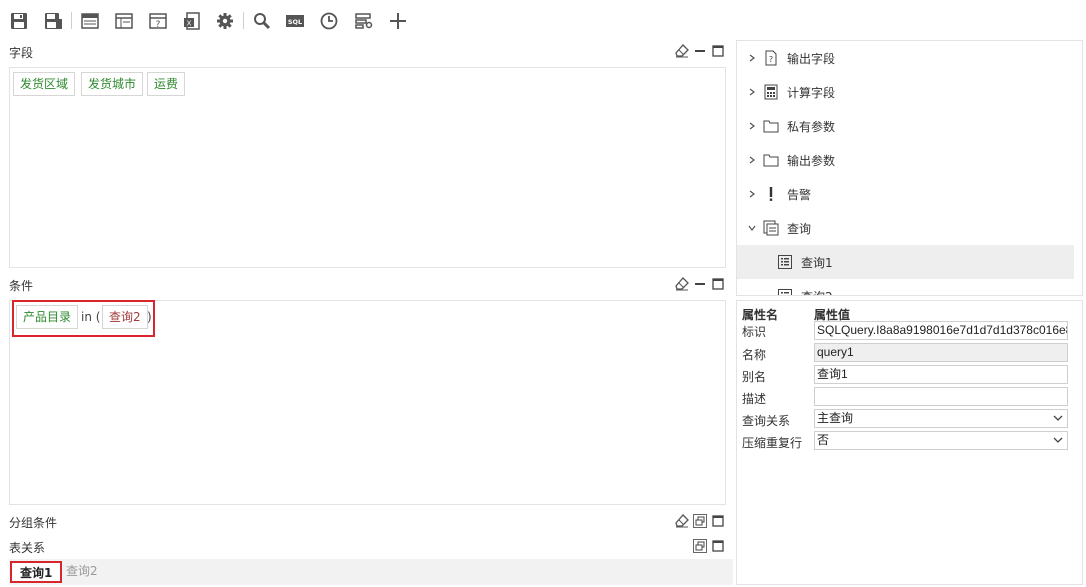 This screenshot has width=1086, height=587. I want to click on prop-alias-field: 查询1, so click(941, 374).